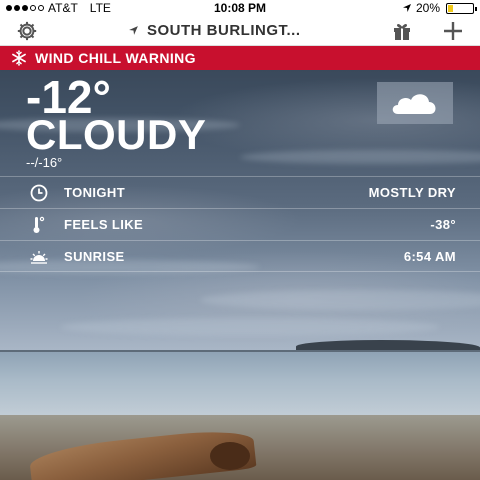 This screenshot has height=480, width=480. Describe the element at coordinates (39, 193) in the screenshot. I see `clock-icon` at that location.